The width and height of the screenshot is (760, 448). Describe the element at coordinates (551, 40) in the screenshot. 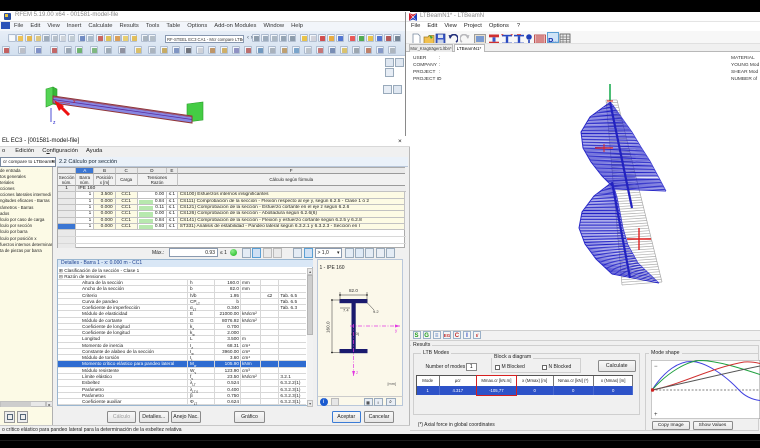

I see `svg-text: P` at that location.